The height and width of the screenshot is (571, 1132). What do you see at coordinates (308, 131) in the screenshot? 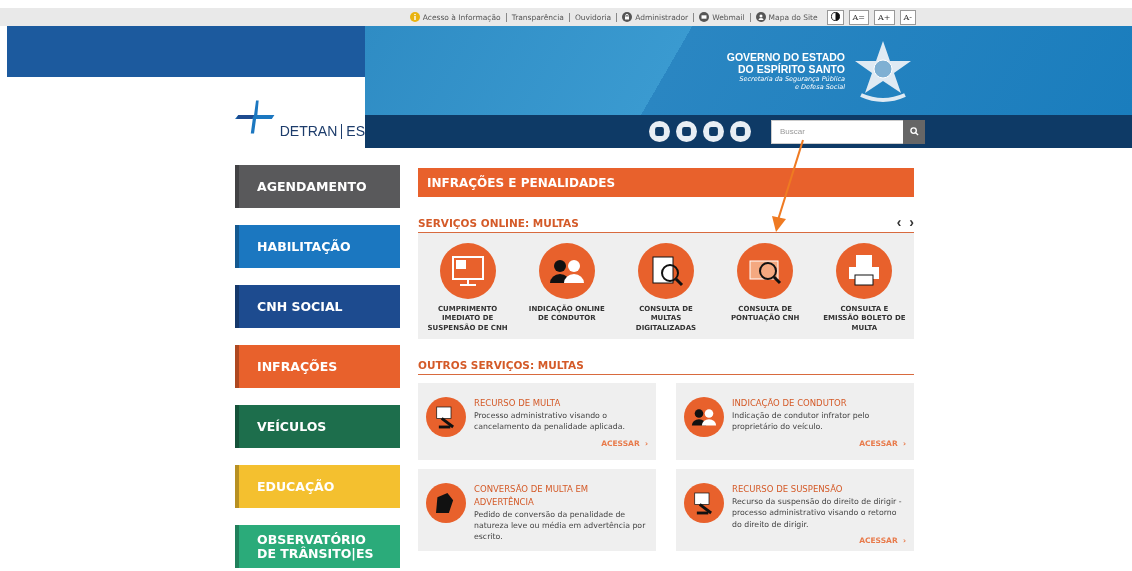
I see `logo-text: DETRAN` at bounding box center [308, 131].